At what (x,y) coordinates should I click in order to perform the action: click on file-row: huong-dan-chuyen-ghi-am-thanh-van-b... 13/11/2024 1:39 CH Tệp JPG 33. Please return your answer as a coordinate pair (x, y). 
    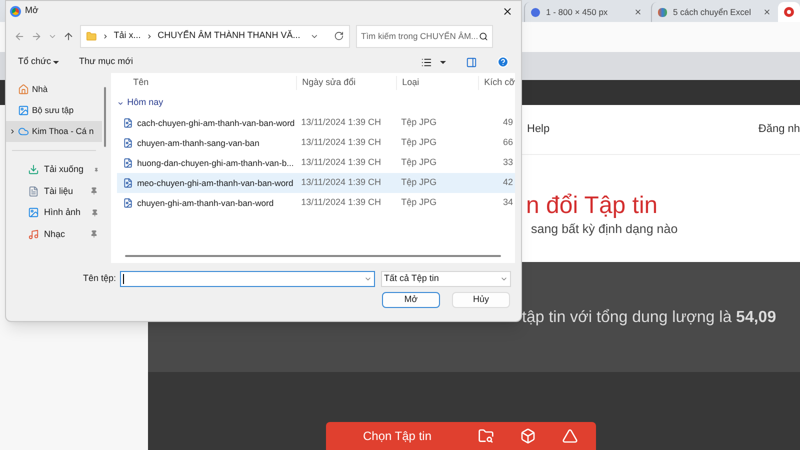
    Looking at the image, I should click on (316, 163).